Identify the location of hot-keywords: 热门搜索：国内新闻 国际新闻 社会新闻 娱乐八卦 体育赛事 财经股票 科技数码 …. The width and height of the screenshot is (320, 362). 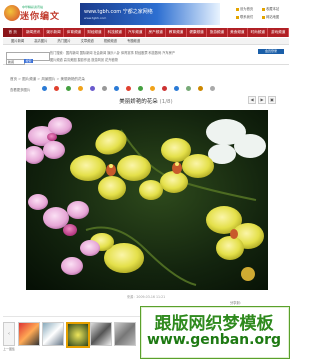
(150, 52).